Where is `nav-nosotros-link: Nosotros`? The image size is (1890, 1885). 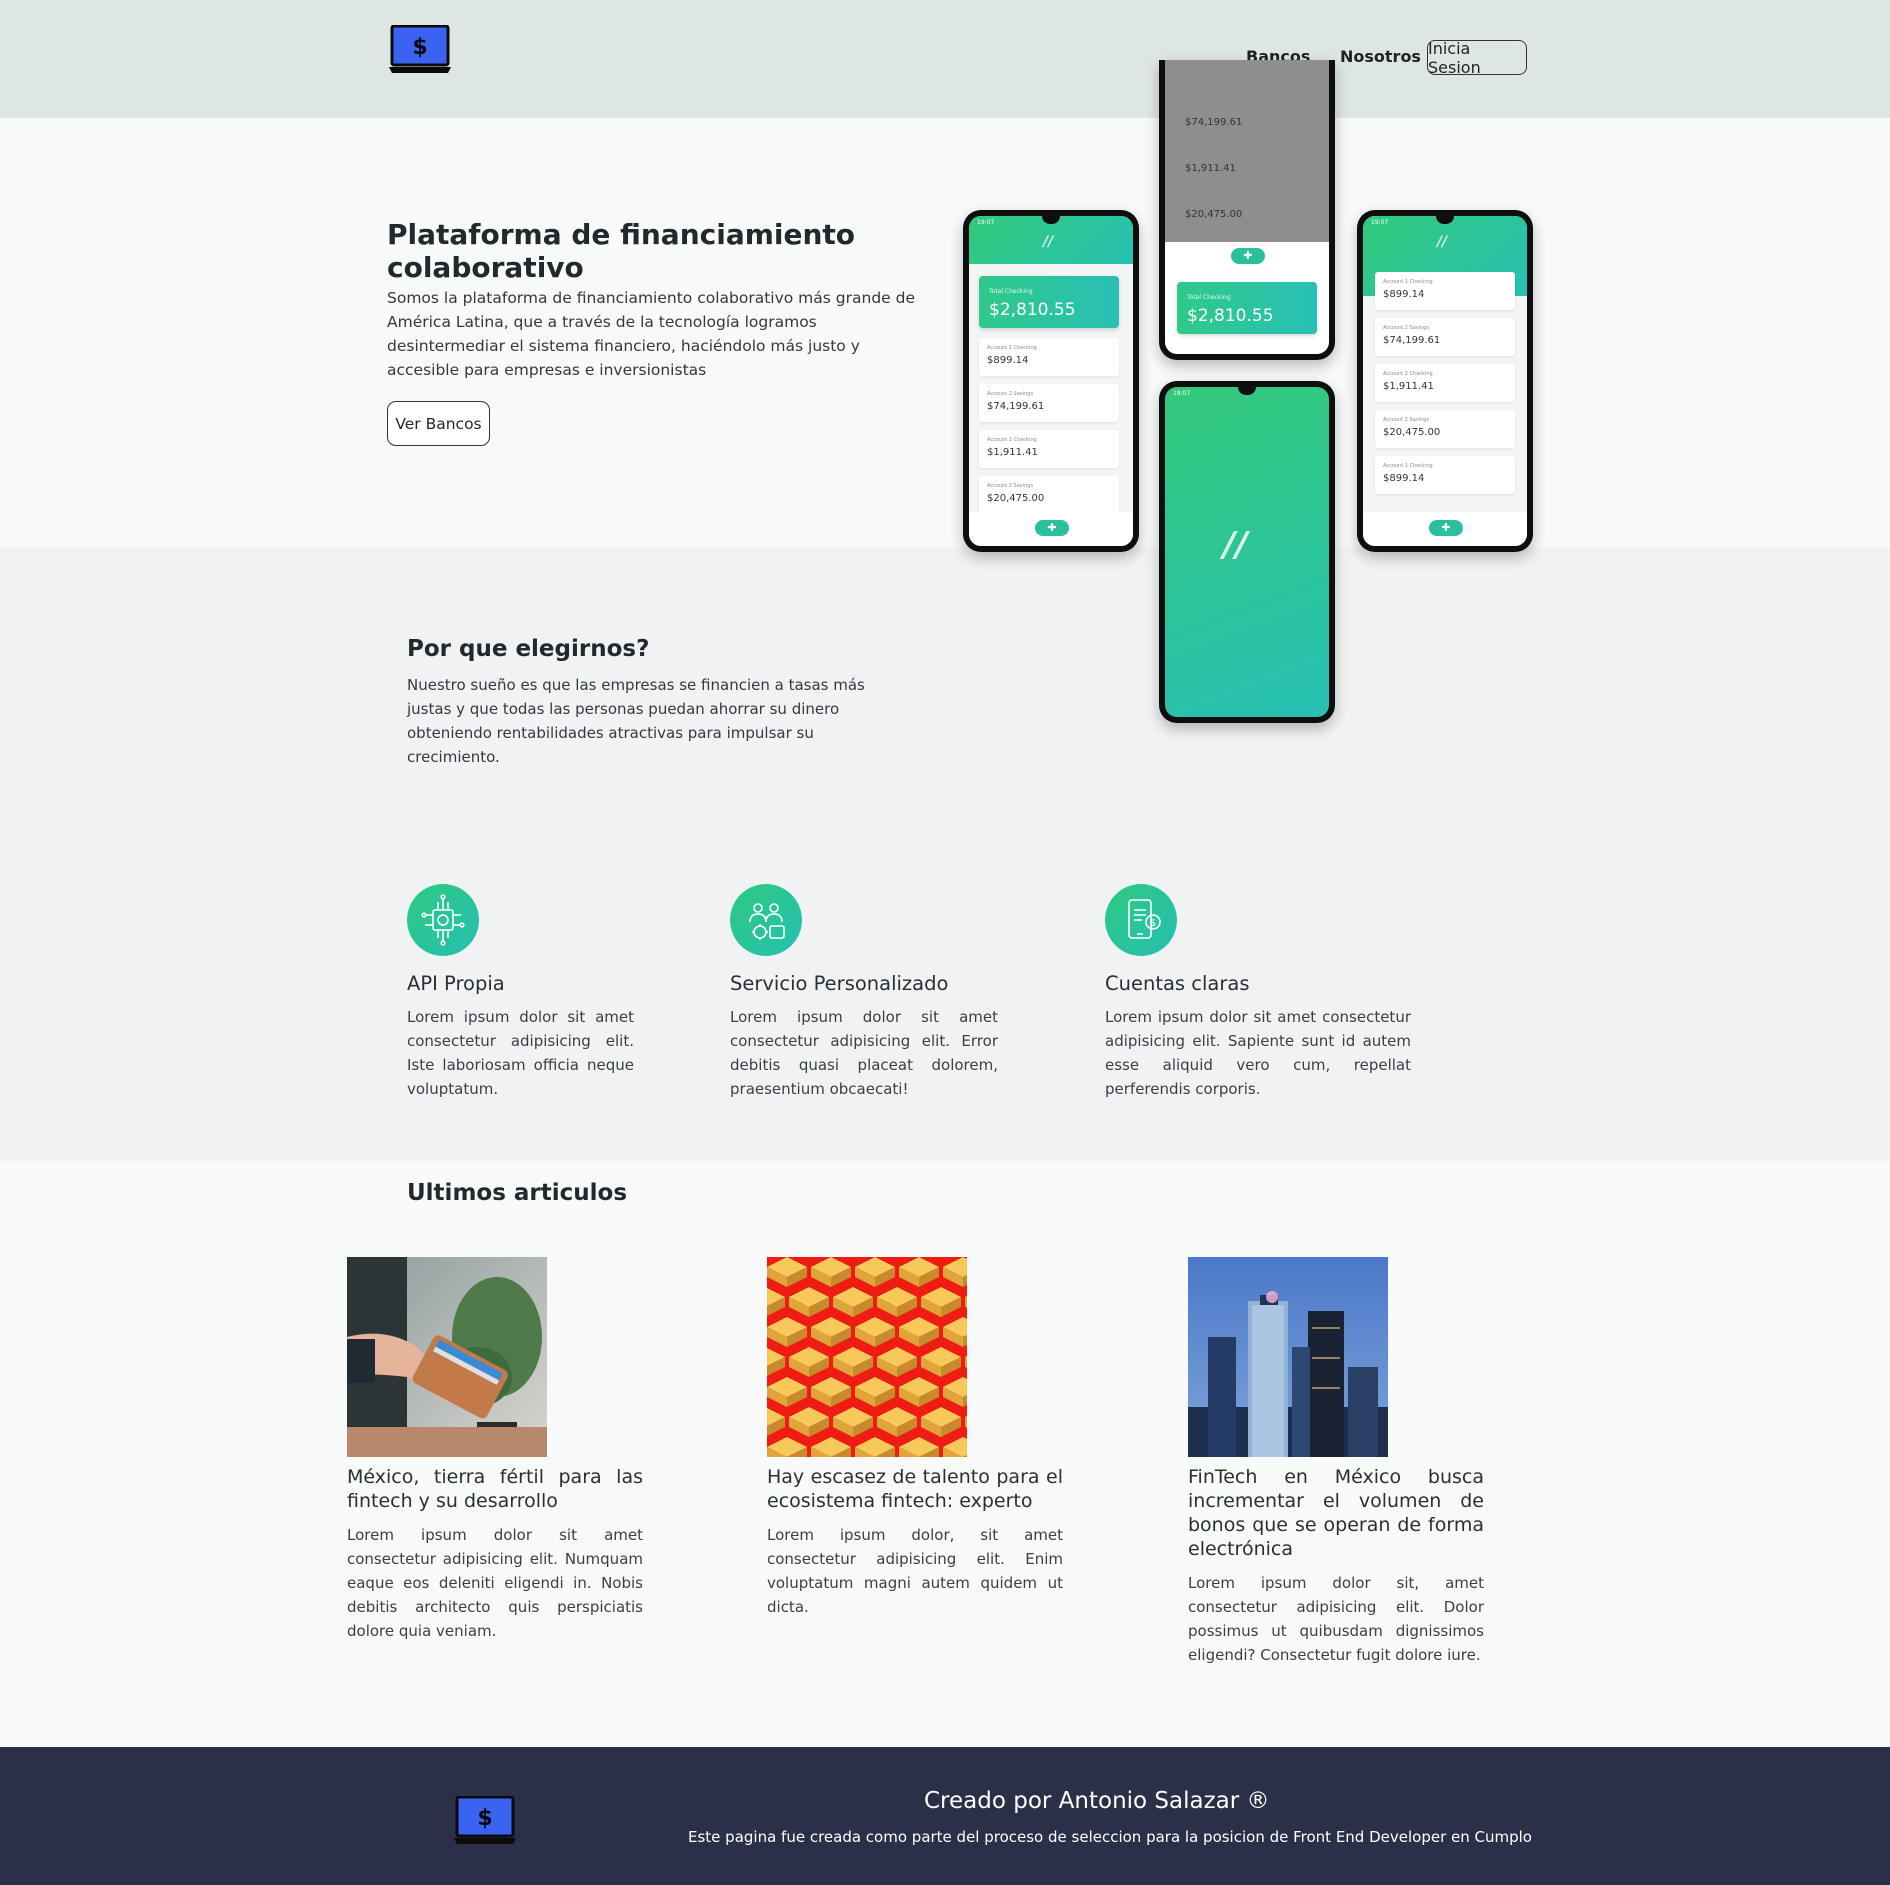
nav-nosotros-link: Nosotros is located at coordinates (1380, 56).